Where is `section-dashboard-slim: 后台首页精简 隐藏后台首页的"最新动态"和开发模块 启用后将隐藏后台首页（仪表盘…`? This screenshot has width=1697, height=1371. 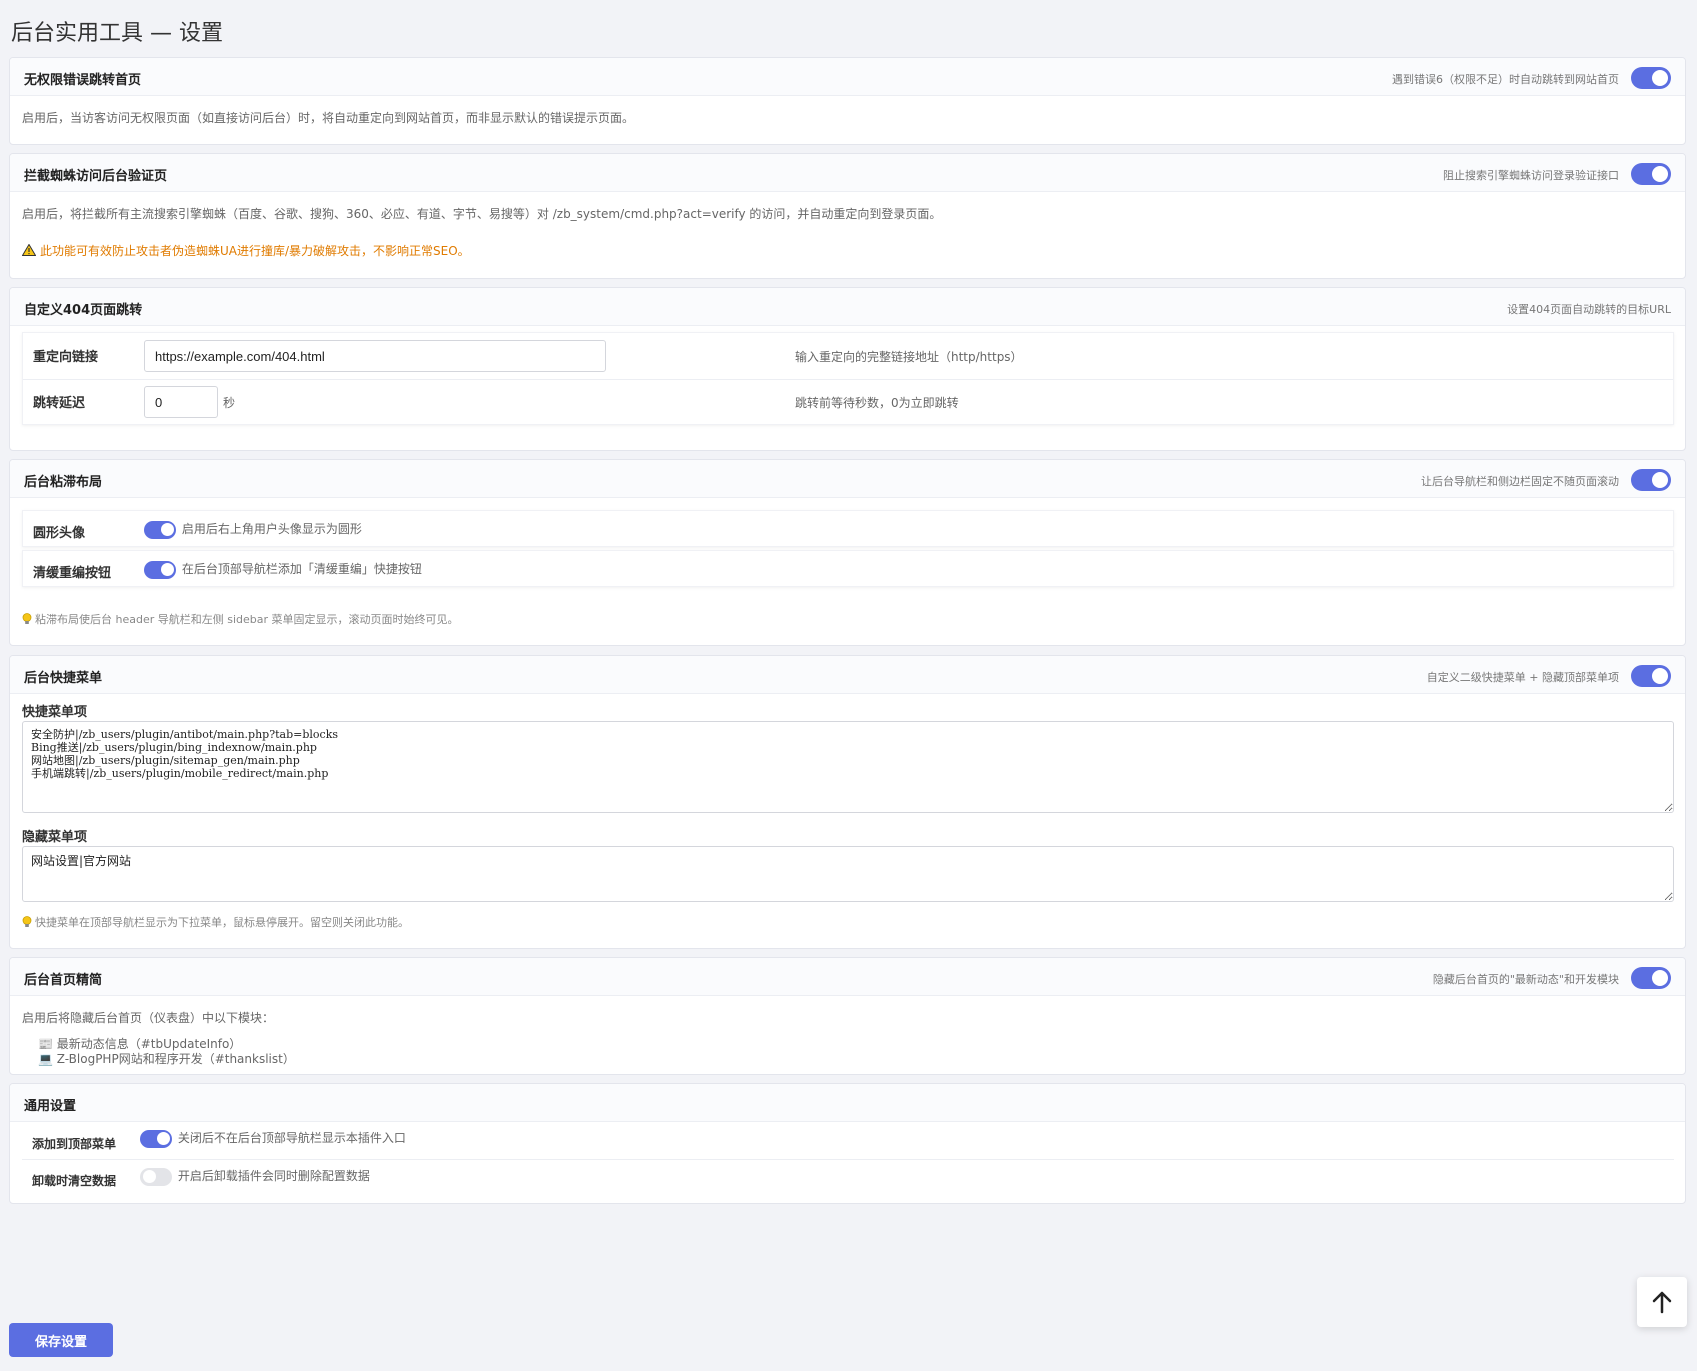 section-dashboard-slim: 后台首页精简 隐藏后台首页的"最新动态"和开发模块 启用后将隐藏后台首页（仪表盘… is located at coordinates (847, 1016).